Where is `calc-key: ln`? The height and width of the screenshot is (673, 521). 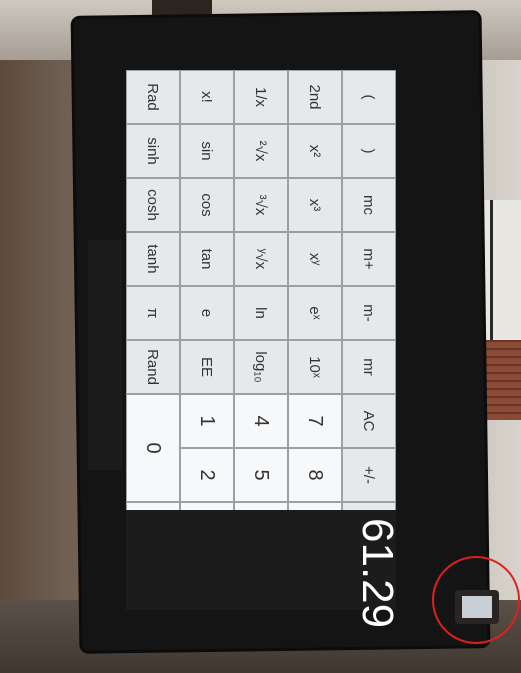 calc-key: ln is located at coordinates (261, 313).